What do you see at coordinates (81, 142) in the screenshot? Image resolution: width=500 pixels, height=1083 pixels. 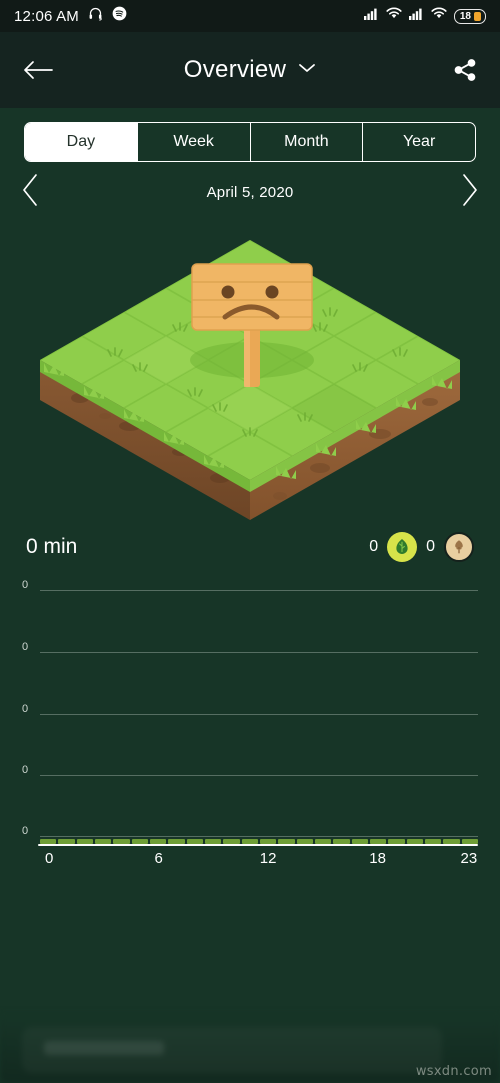 I see `tab-day: Day` at bounding box center [81, 142].